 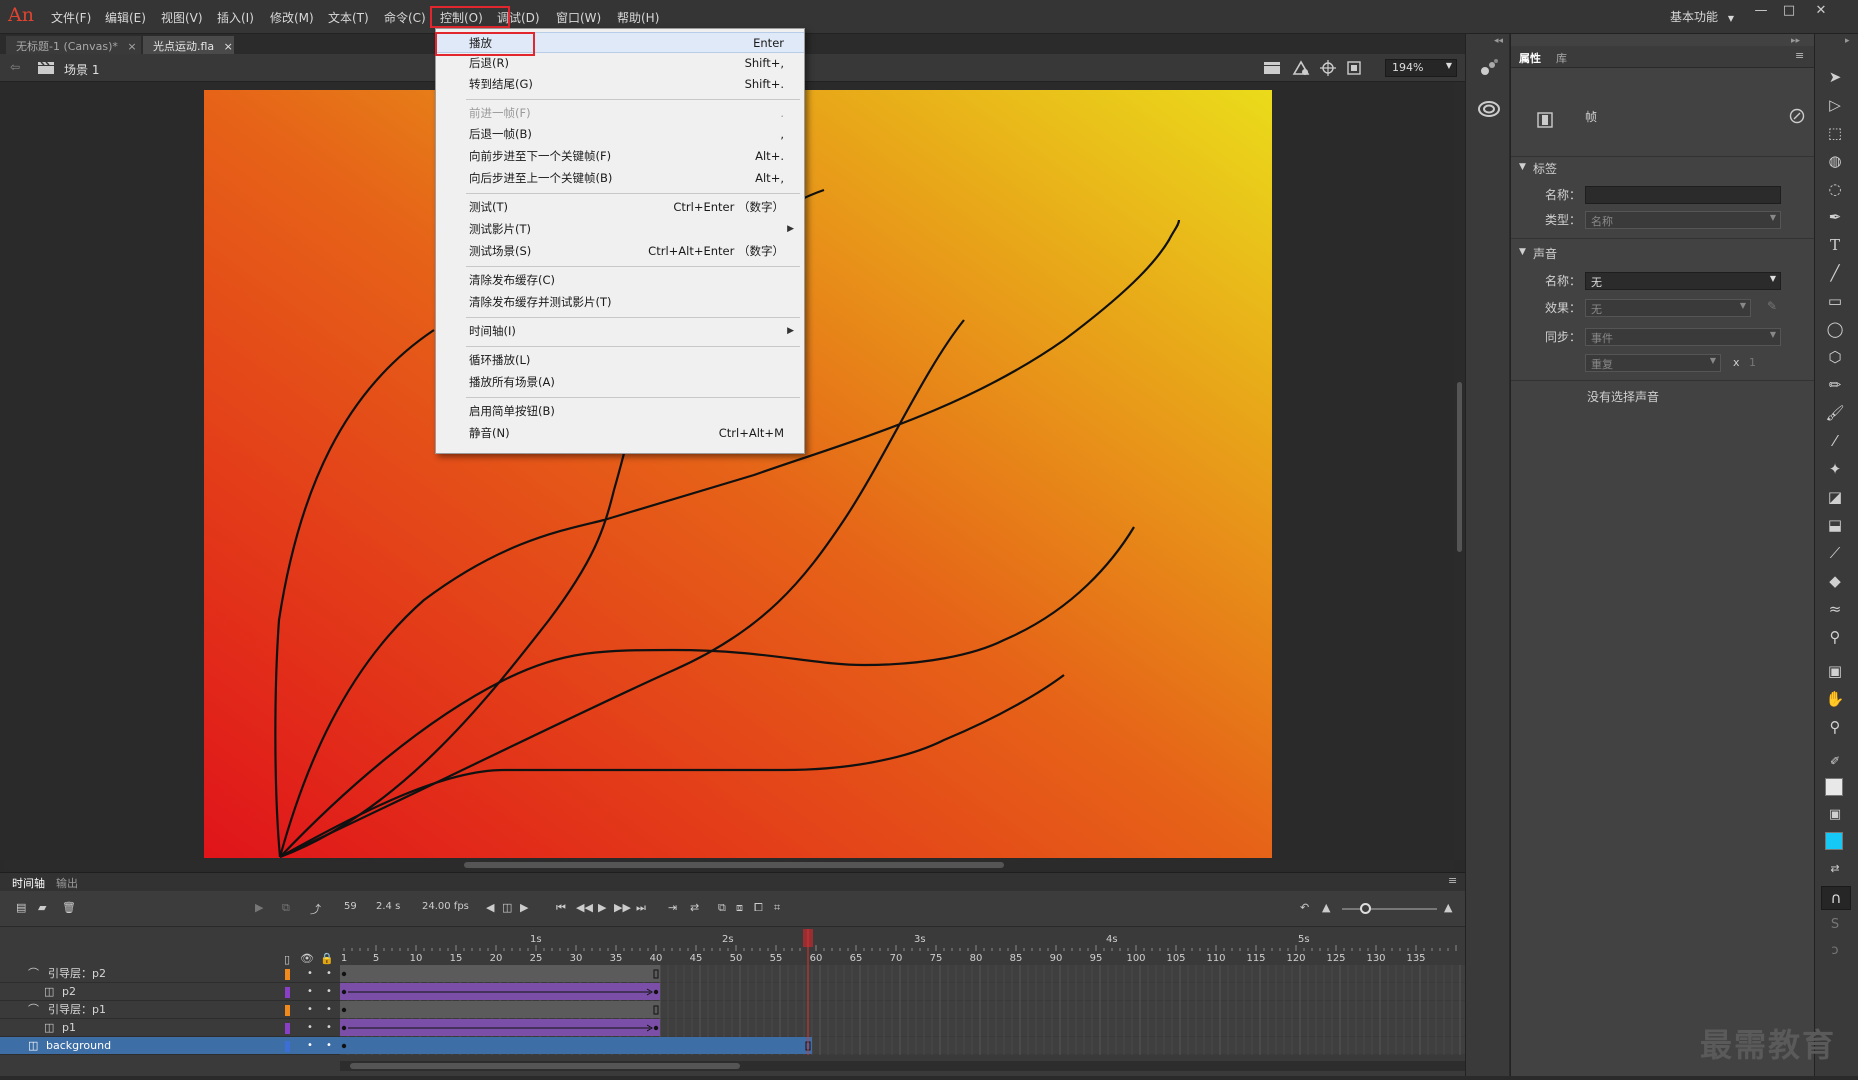 What do you see at coordinates (69, 907) in the screenshot?
I see `delete-layer-icon: 🗑` at bounding box center [69, 907].